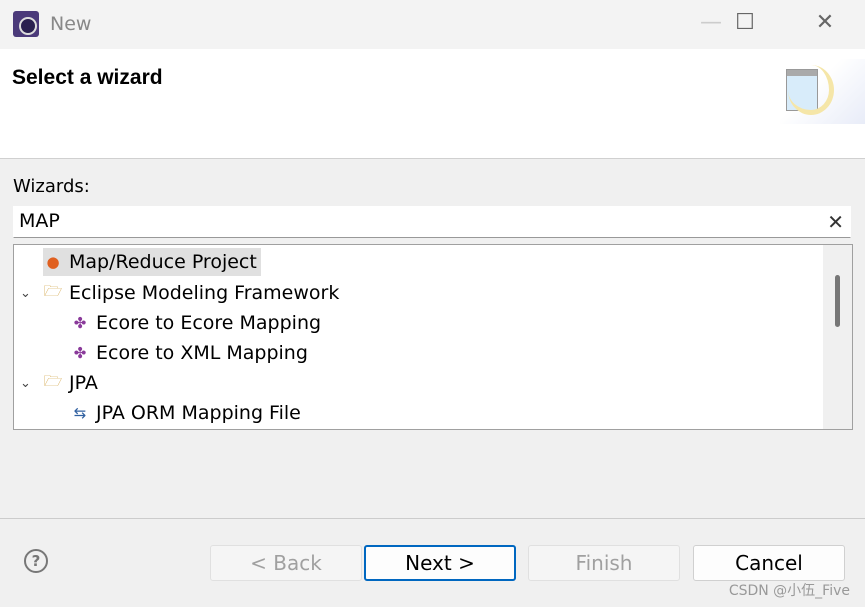  I want to click on tree-item-label: Ecore to Ecore Mapping, so click(209, 323).